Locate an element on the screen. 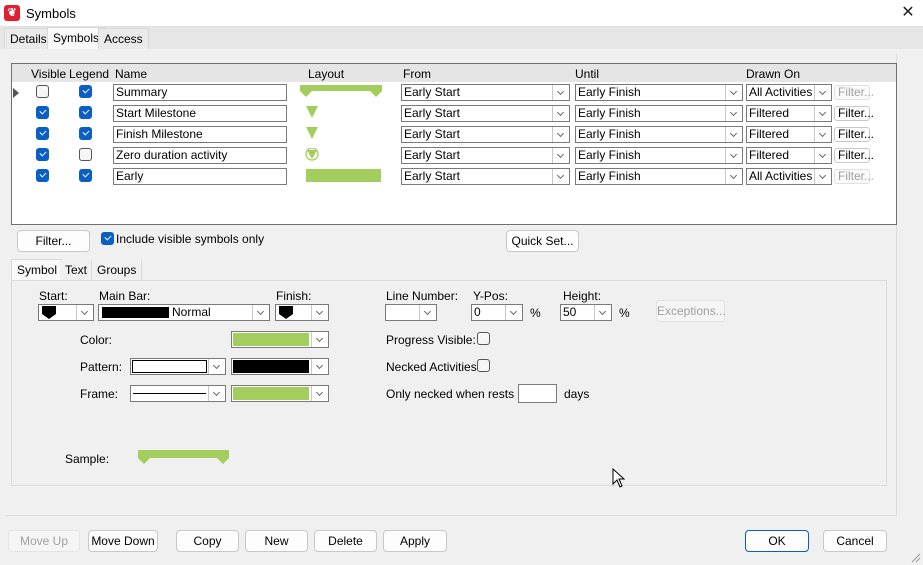  tab-details: Details is located at coordinates (28, 38).